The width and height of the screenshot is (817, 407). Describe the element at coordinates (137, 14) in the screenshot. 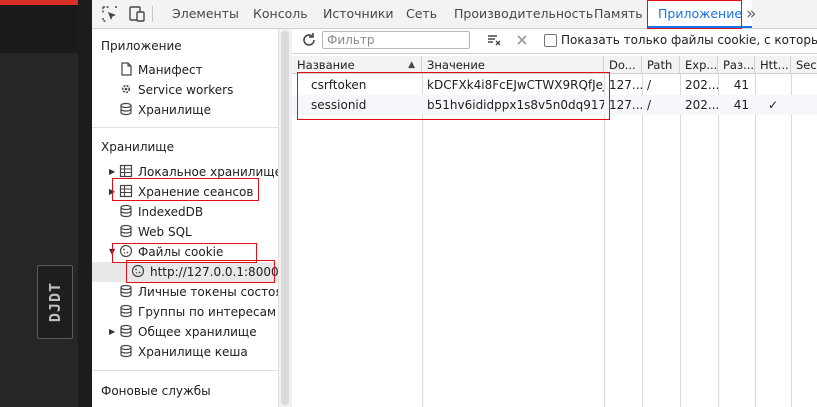

I see `device-toolbar-icon` at that location.